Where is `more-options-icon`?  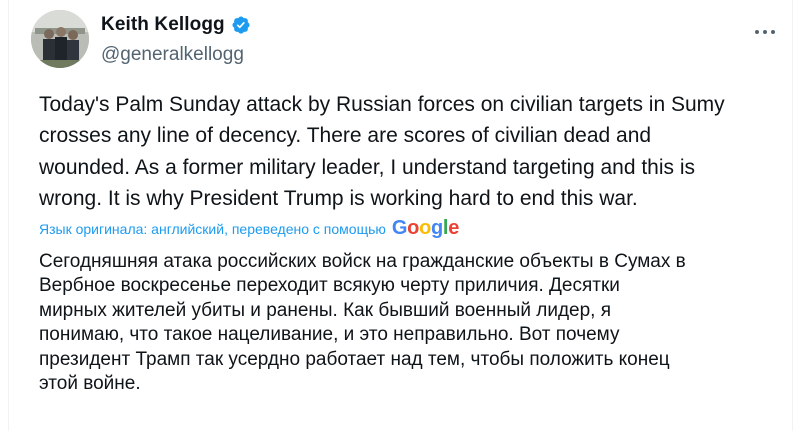 more-options-icon is located at coordinates (765, 32).